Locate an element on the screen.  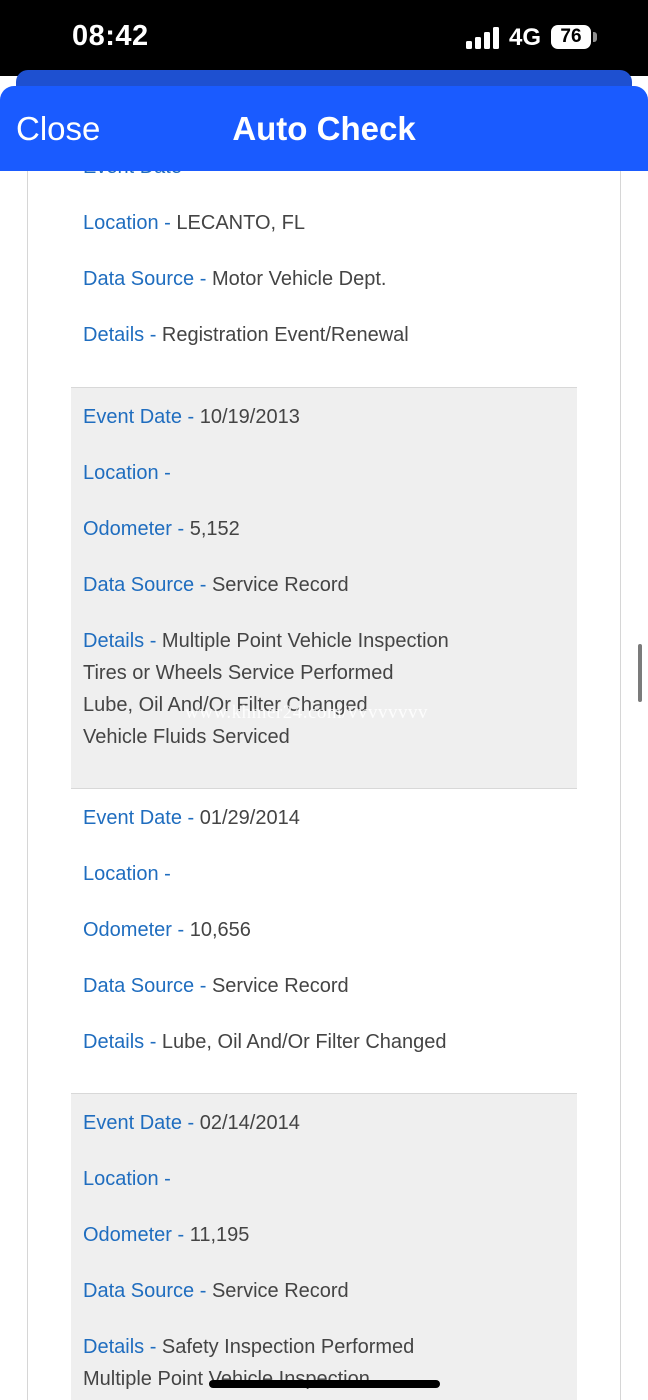
location-value: LECANTO, FL is located at coordinates (240, 223).